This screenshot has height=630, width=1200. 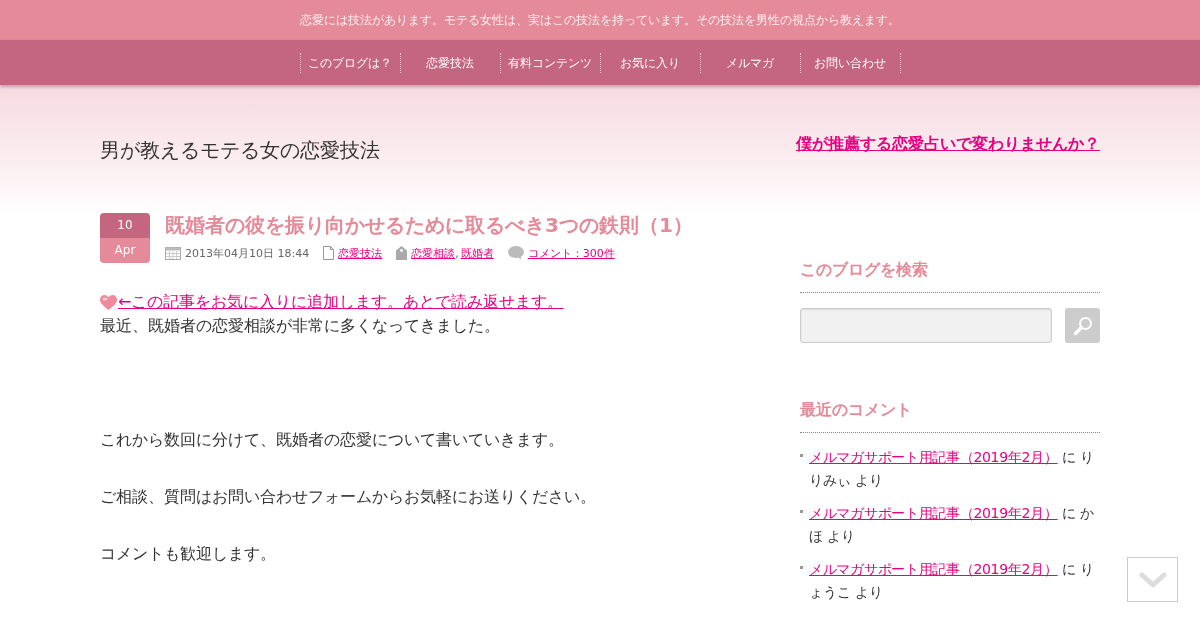 I want to click on comment-entry: メルマガサポート用記事（2019年2月） に りりみぃ より, so click(x=952, y=469).